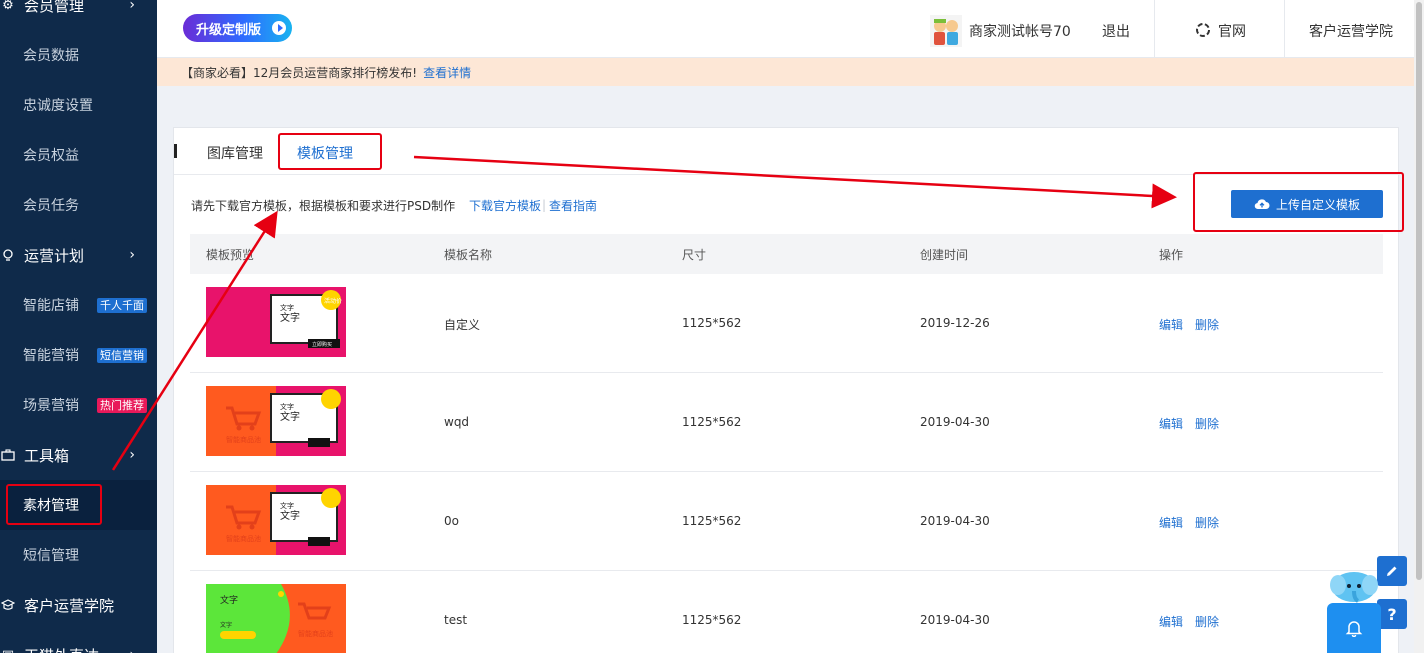 Image resolution: width=1424 pixels, height=653 pixels. Describe the element at coordinates (694, 255) in the screenshot. I see `column-header-size: 尺寸` at that location.